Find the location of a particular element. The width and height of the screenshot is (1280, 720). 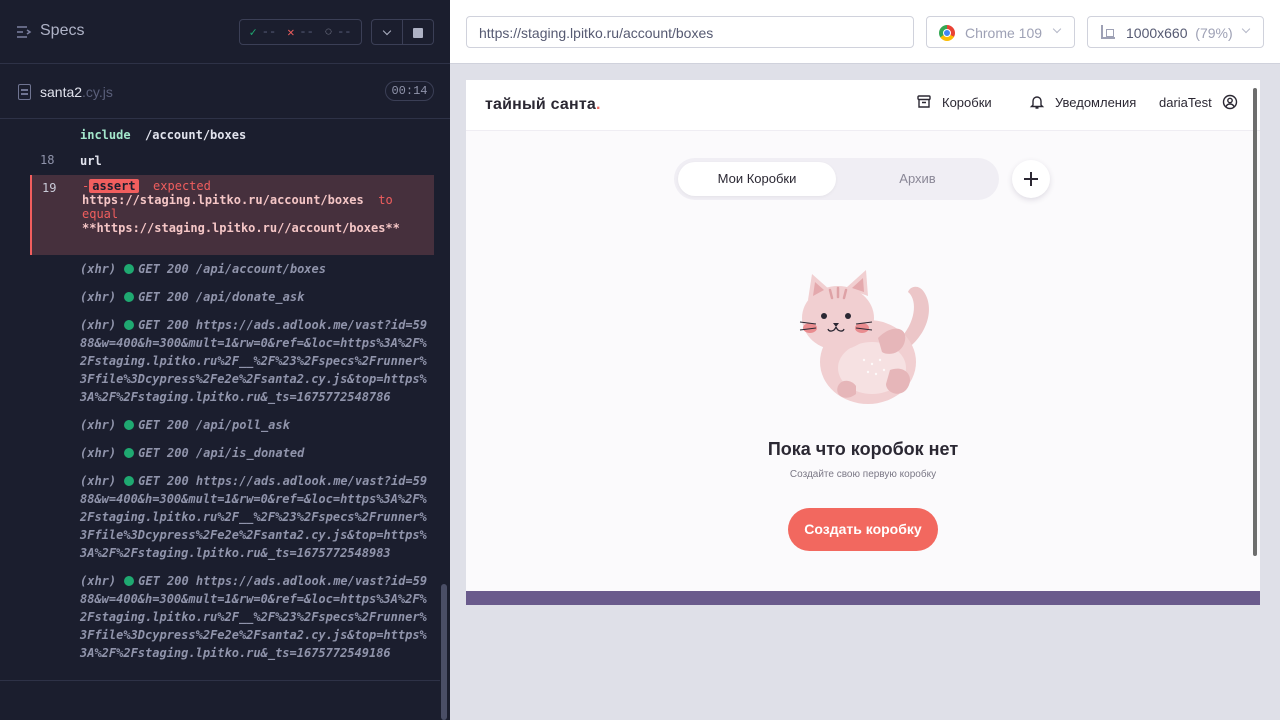

nav-notifications: Уведомления is located at coordinates (1082, 102).